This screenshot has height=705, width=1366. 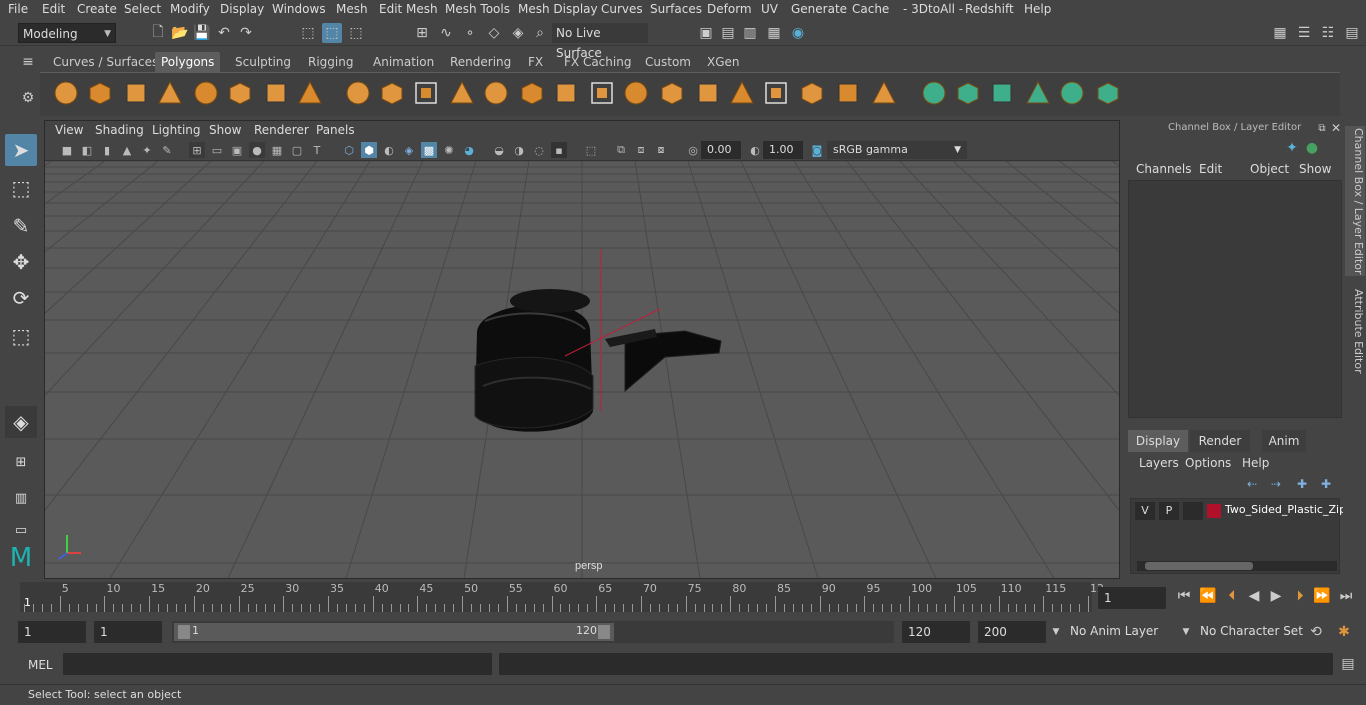 I want to click on menu-curves: Curves, so click(x=622, y=9).